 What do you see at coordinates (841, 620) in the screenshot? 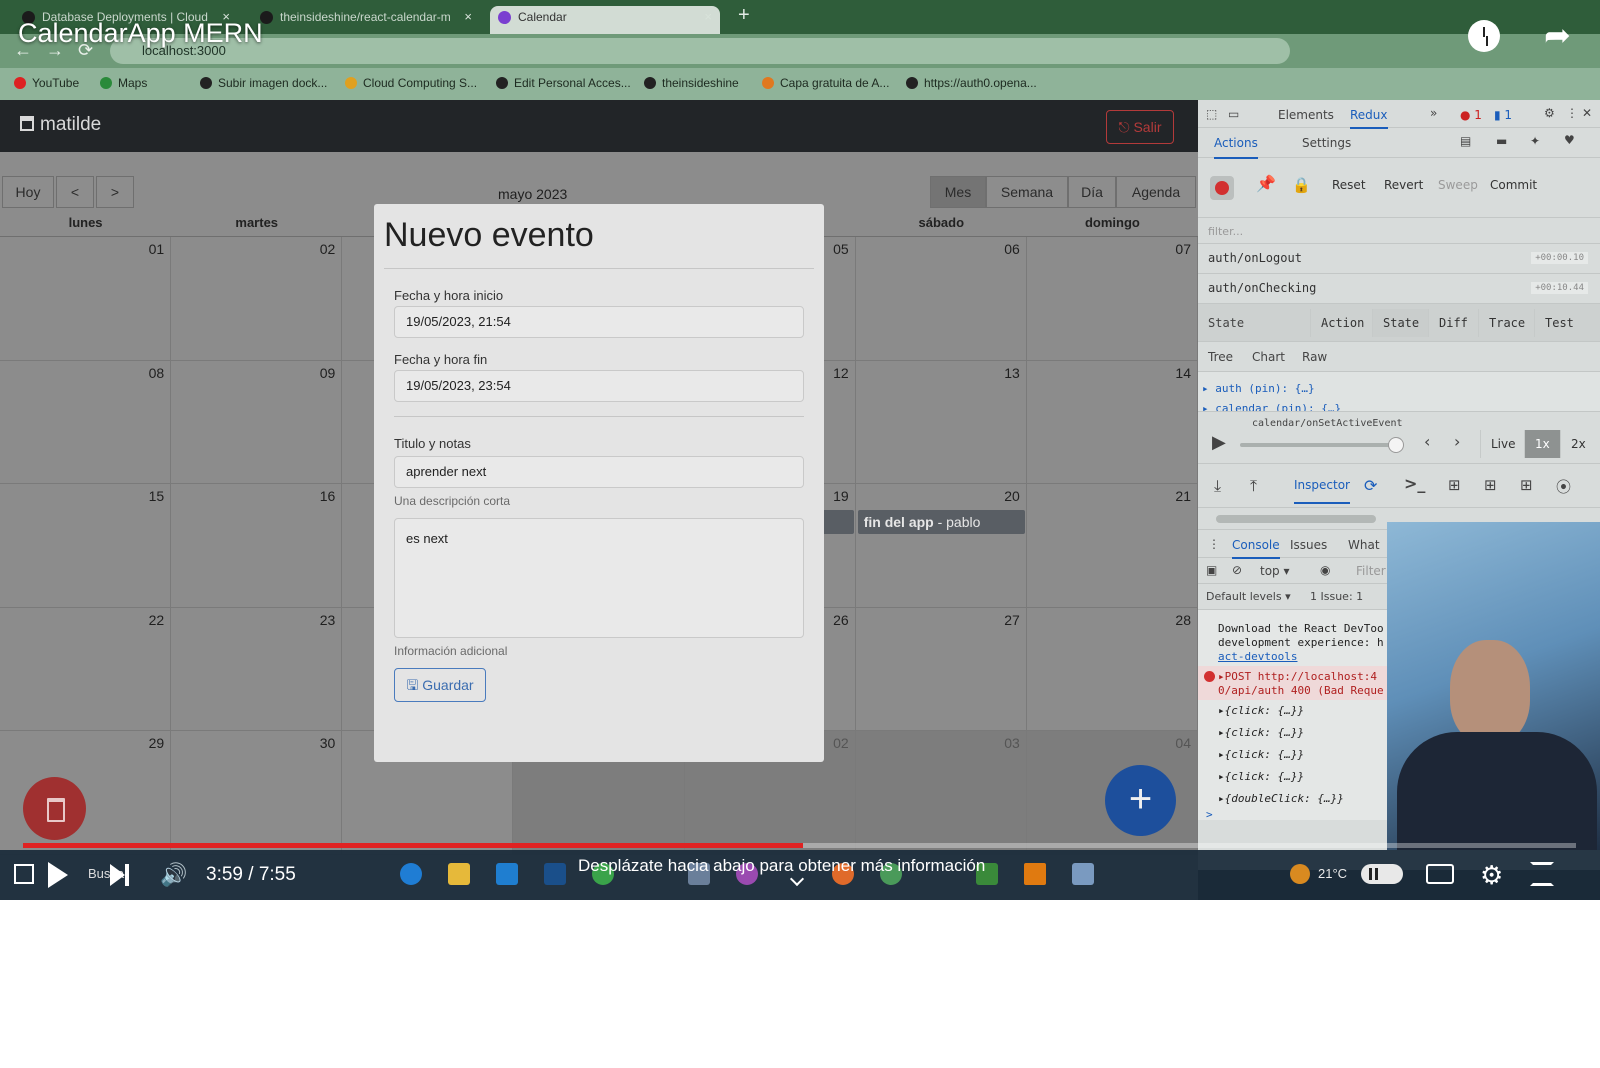
I see `day-number: 26` at bounding box center [841, 620].